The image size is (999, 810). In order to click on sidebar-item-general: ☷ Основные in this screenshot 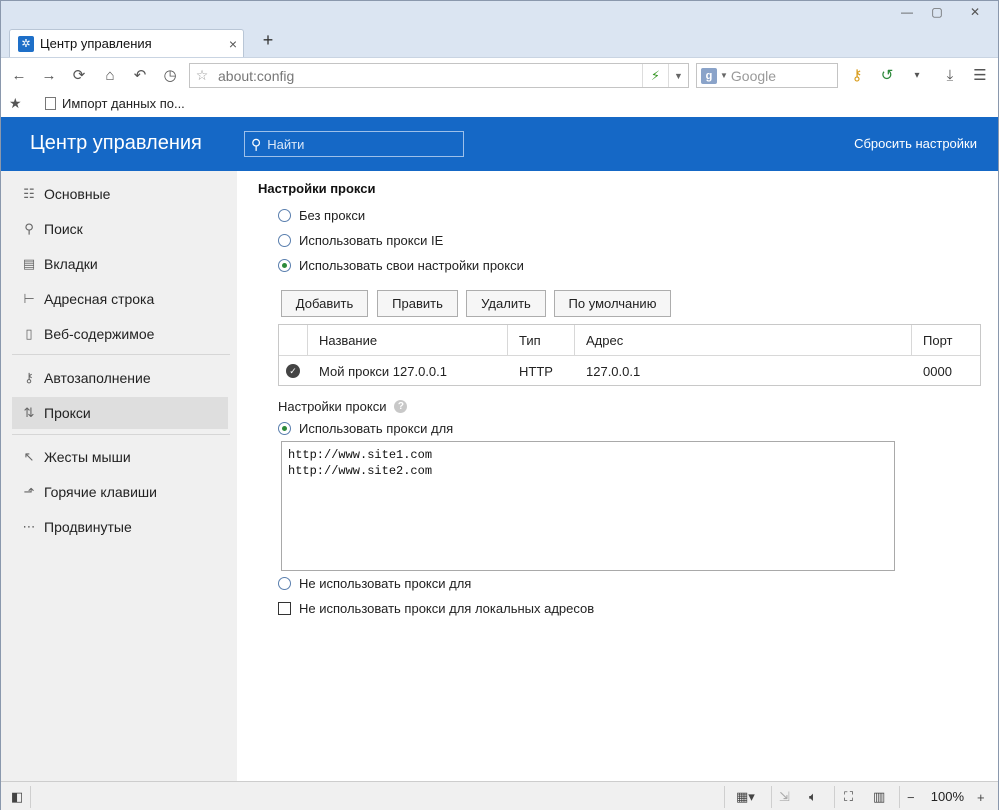, I will do `click(120, 194)`.